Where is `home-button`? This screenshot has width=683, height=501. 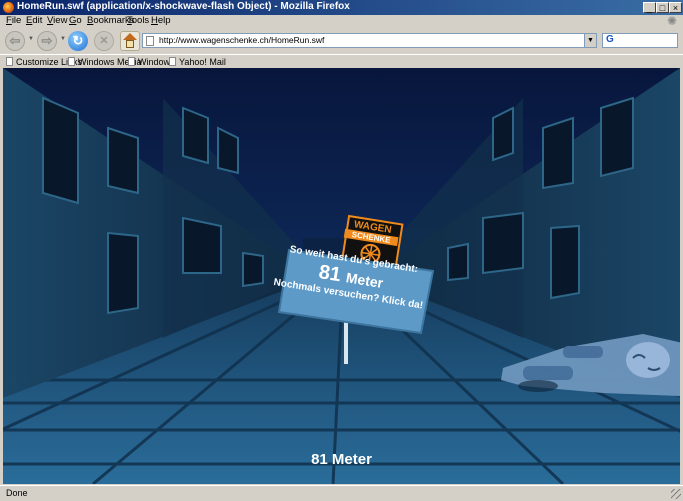 home-button is located at coordinates (130, 41).